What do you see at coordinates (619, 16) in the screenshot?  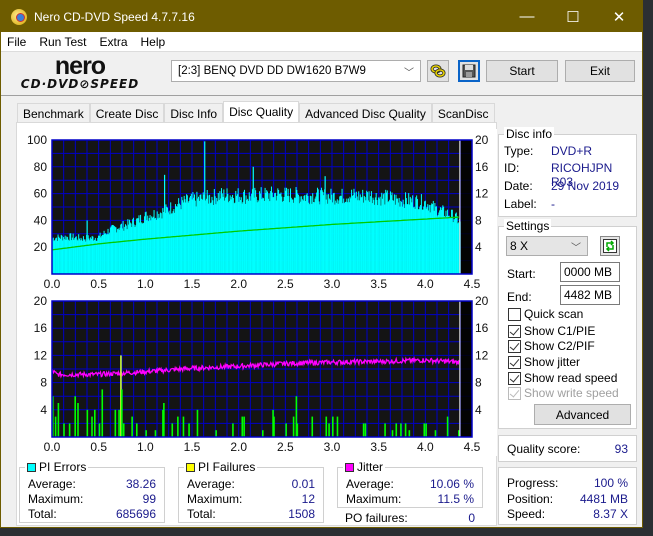 I see `close-button: ✕` at bounding box center [619, 16].